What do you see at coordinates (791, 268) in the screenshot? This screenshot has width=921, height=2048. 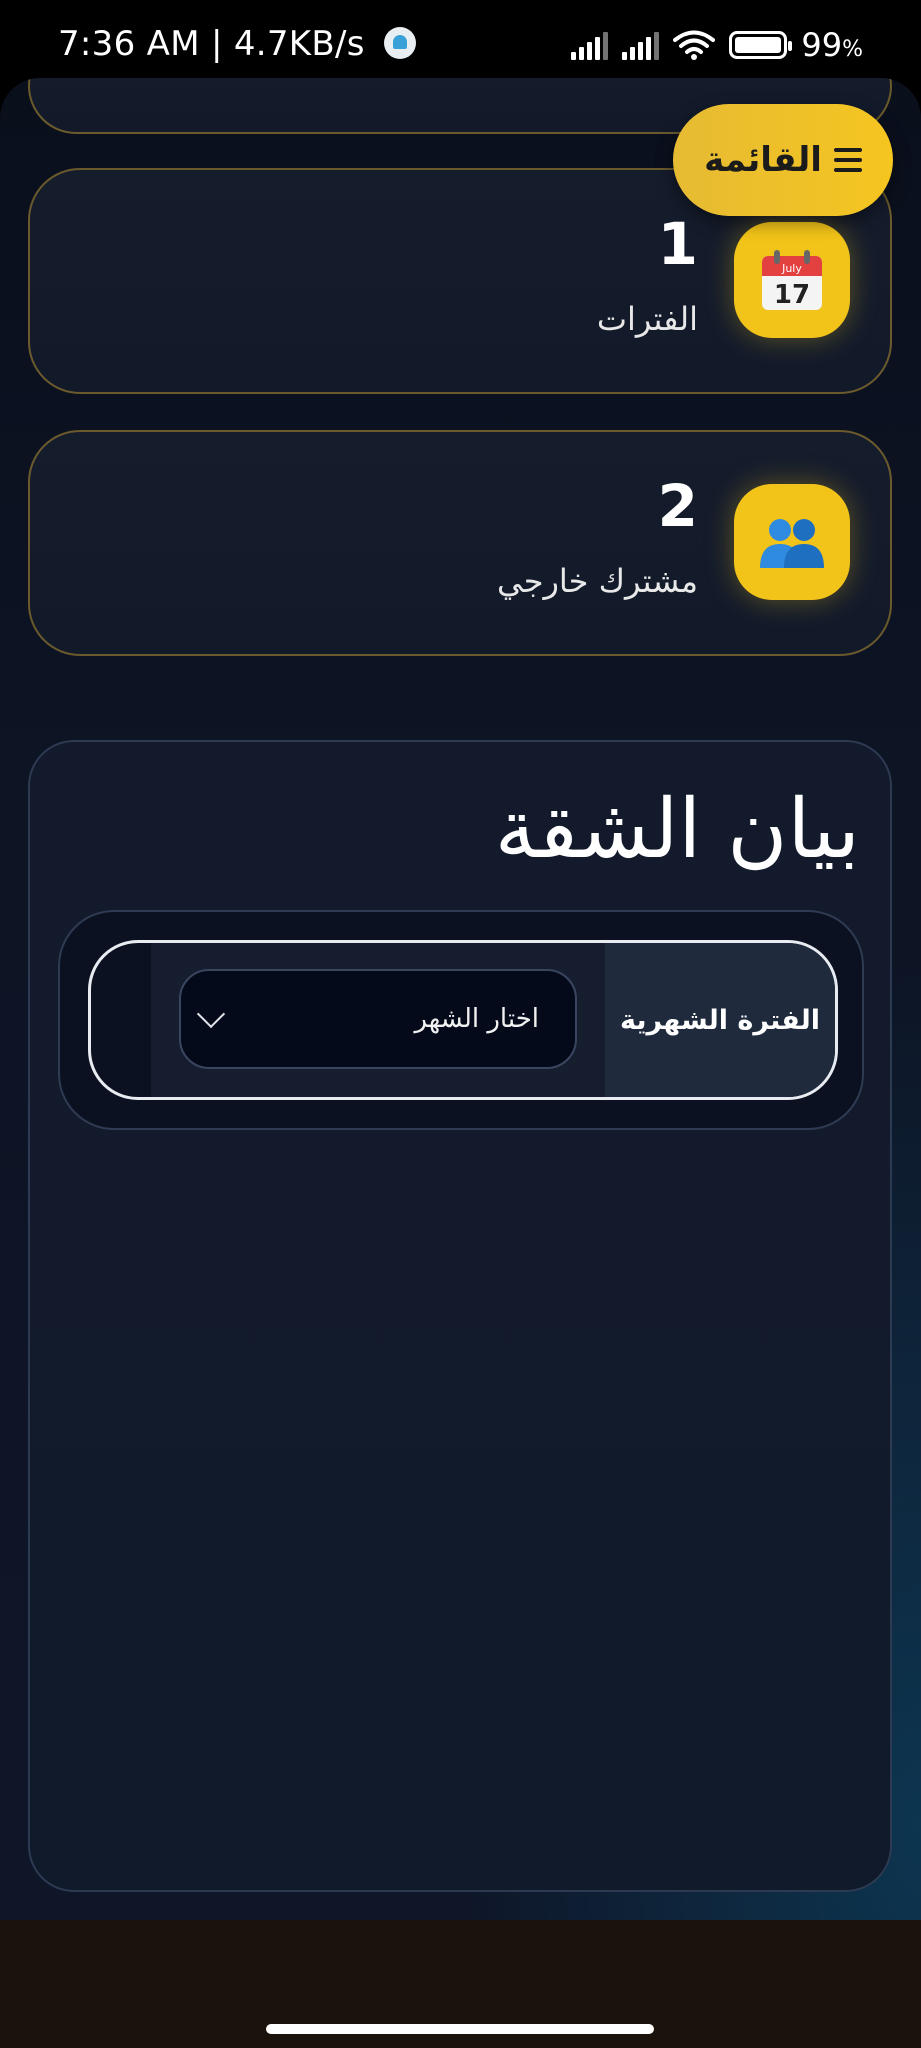 I see `svg-text: July` at bounding box center [791, 268].